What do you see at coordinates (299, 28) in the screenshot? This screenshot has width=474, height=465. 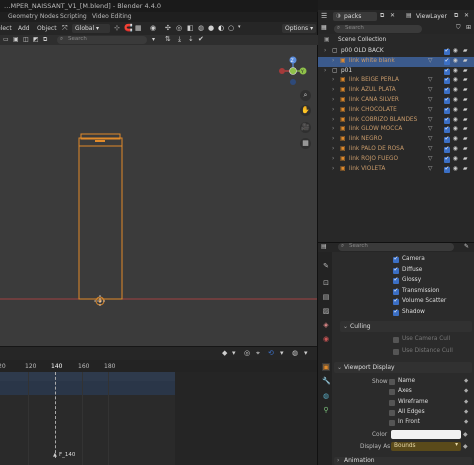 I see `options-dropdown: Options ▾` at bounding box center [299, 28].